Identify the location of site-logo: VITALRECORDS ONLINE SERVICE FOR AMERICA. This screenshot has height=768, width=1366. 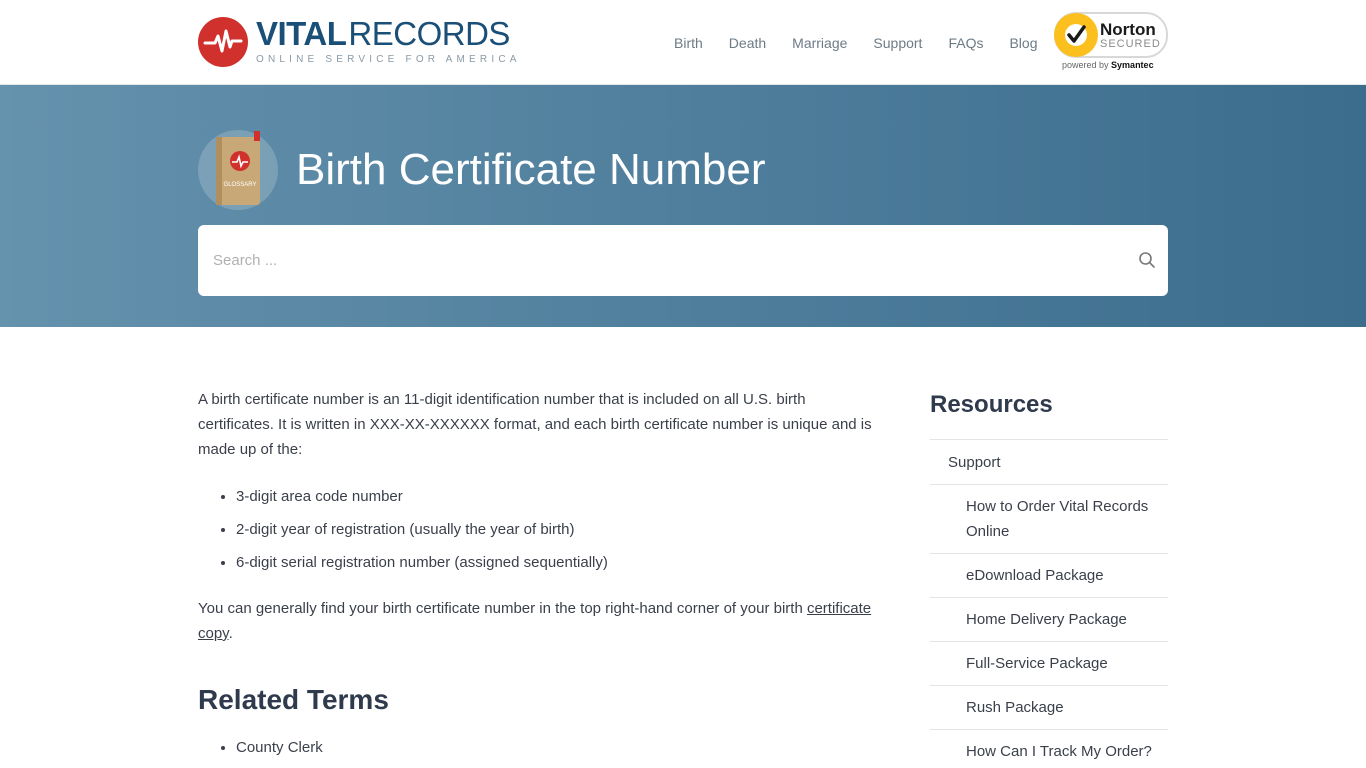
(359, 42).